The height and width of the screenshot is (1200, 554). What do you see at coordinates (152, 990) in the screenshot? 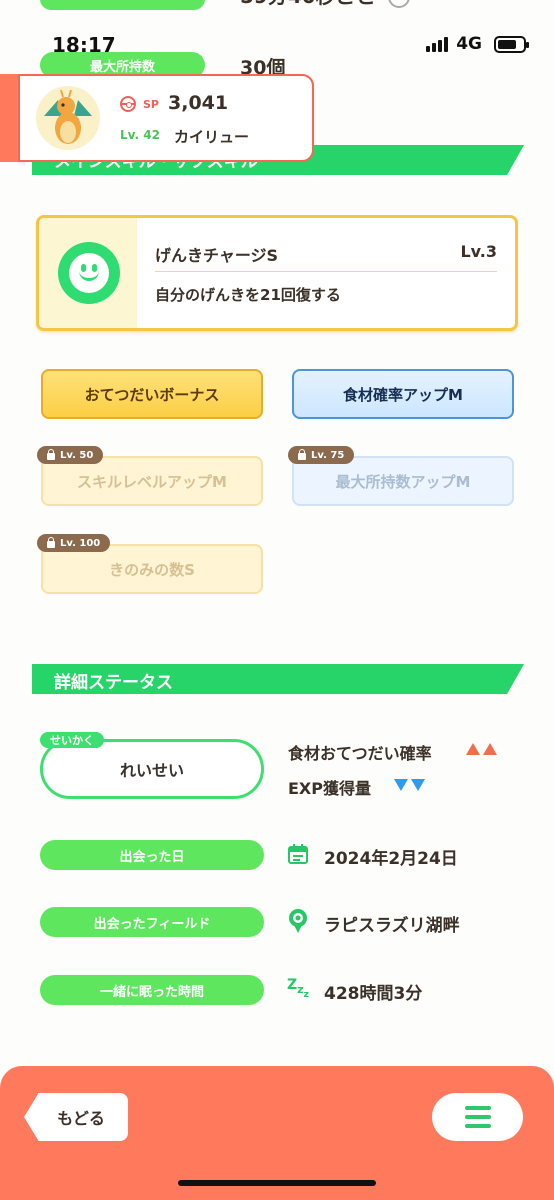
I see `sleep-time-label: 一緒に眠った時間` at bounding box center [152, 990].